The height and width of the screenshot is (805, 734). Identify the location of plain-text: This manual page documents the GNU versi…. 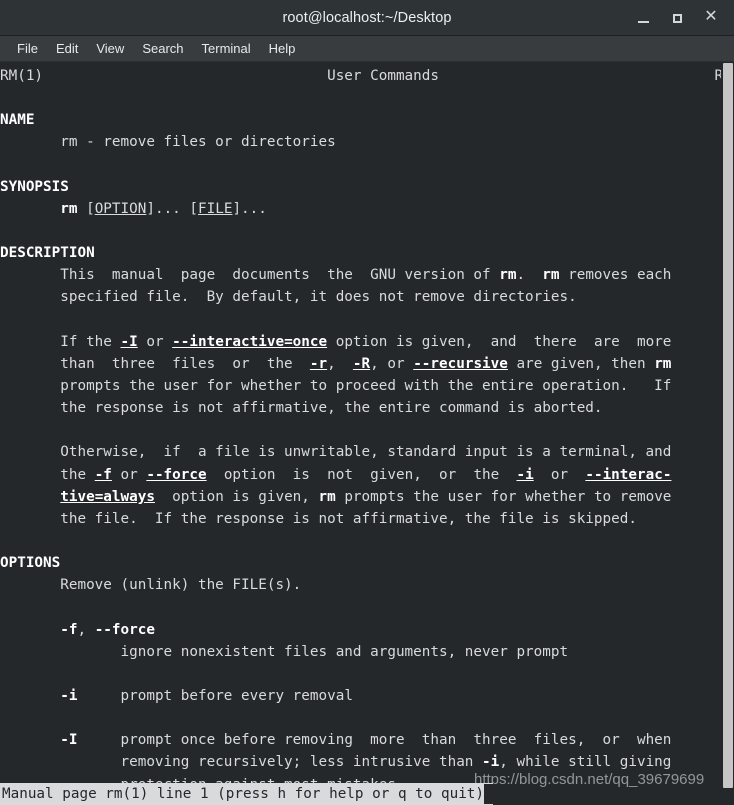
(250, 275).